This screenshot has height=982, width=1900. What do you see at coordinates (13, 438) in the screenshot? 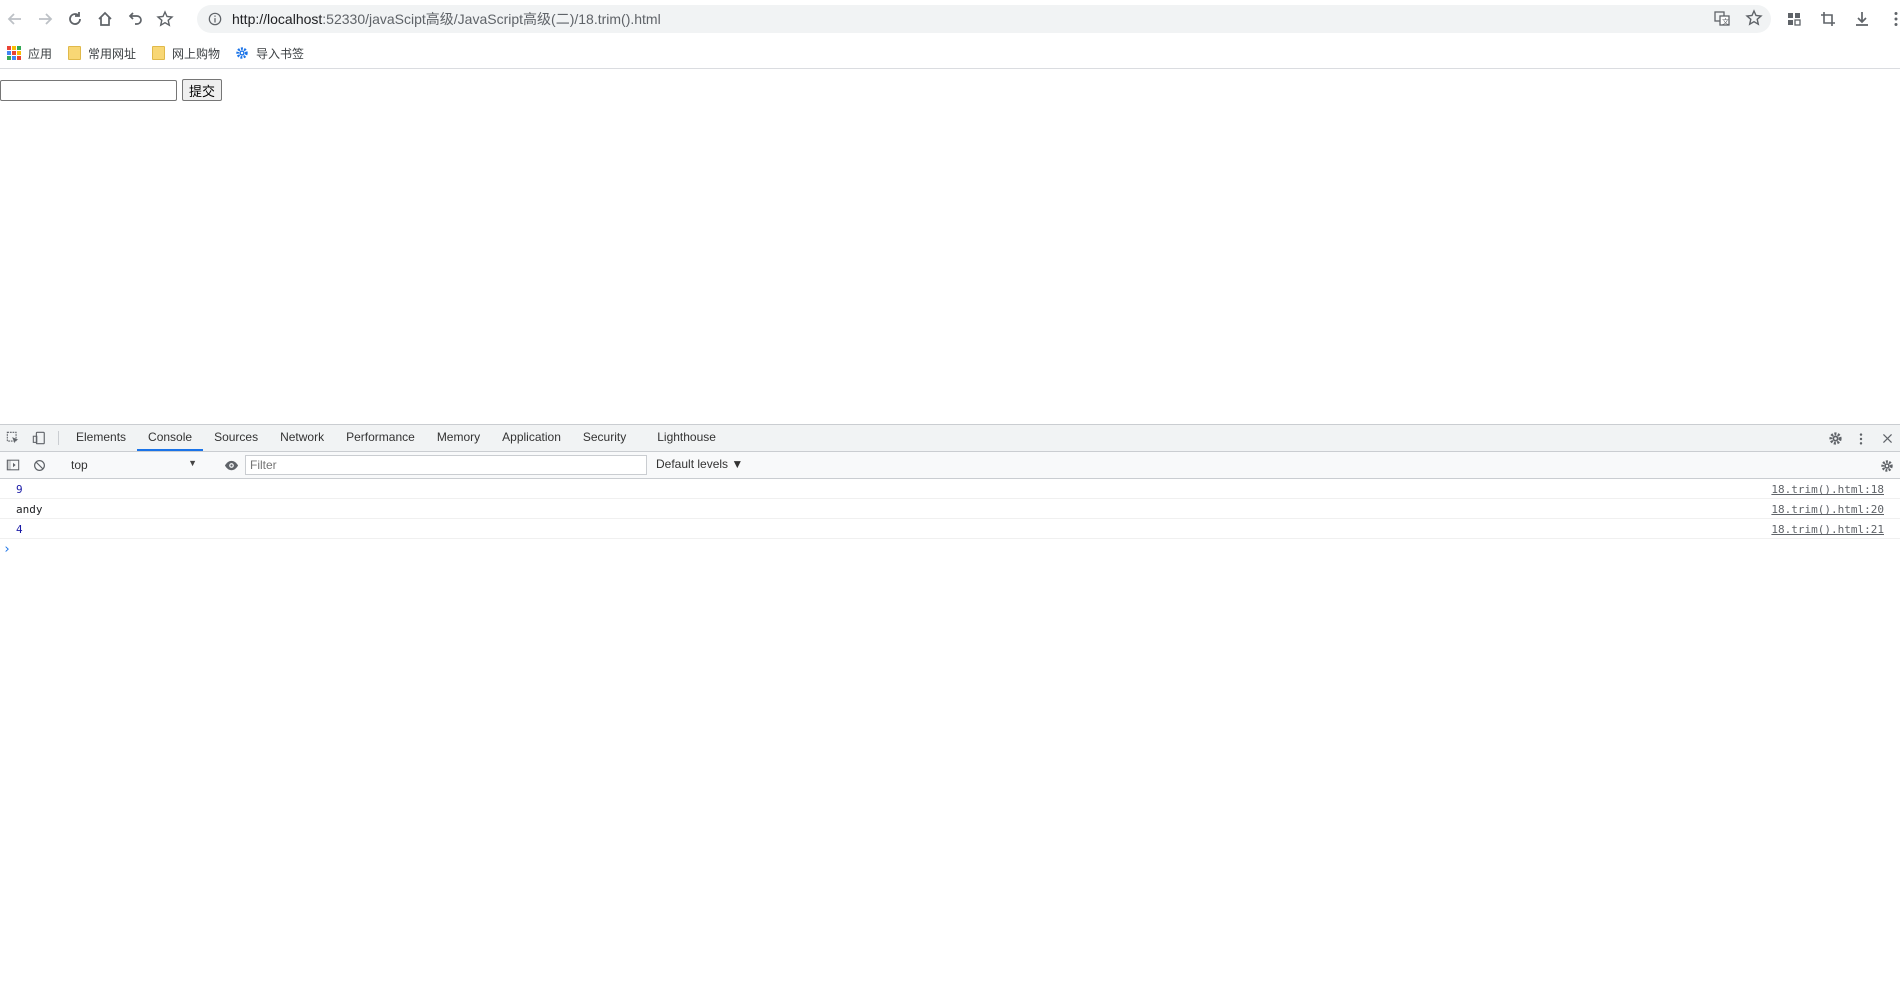
I see `inspect-element-icon` at bounding box center [13, 438].